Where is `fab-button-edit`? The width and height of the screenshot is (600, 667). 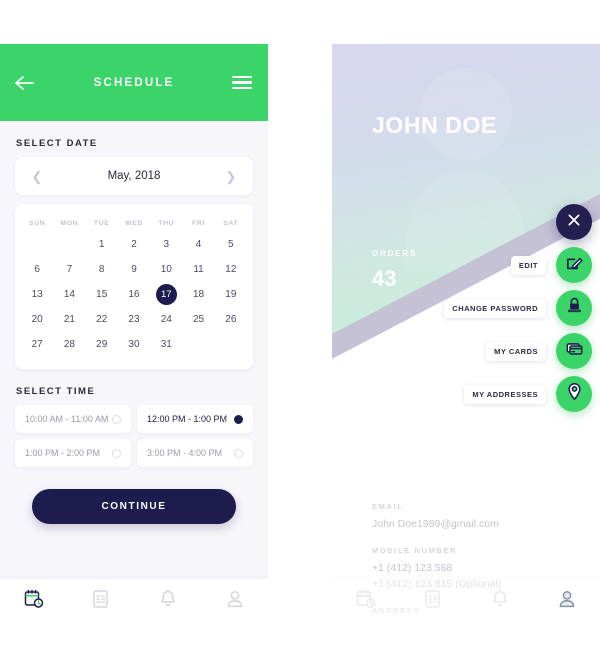
fab-button-edit is located at coordinates (574, 265).